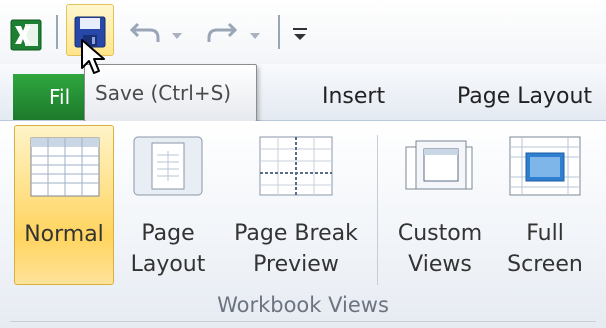  I want to click on full-screen-button: Full Screen, so click(545, 205).